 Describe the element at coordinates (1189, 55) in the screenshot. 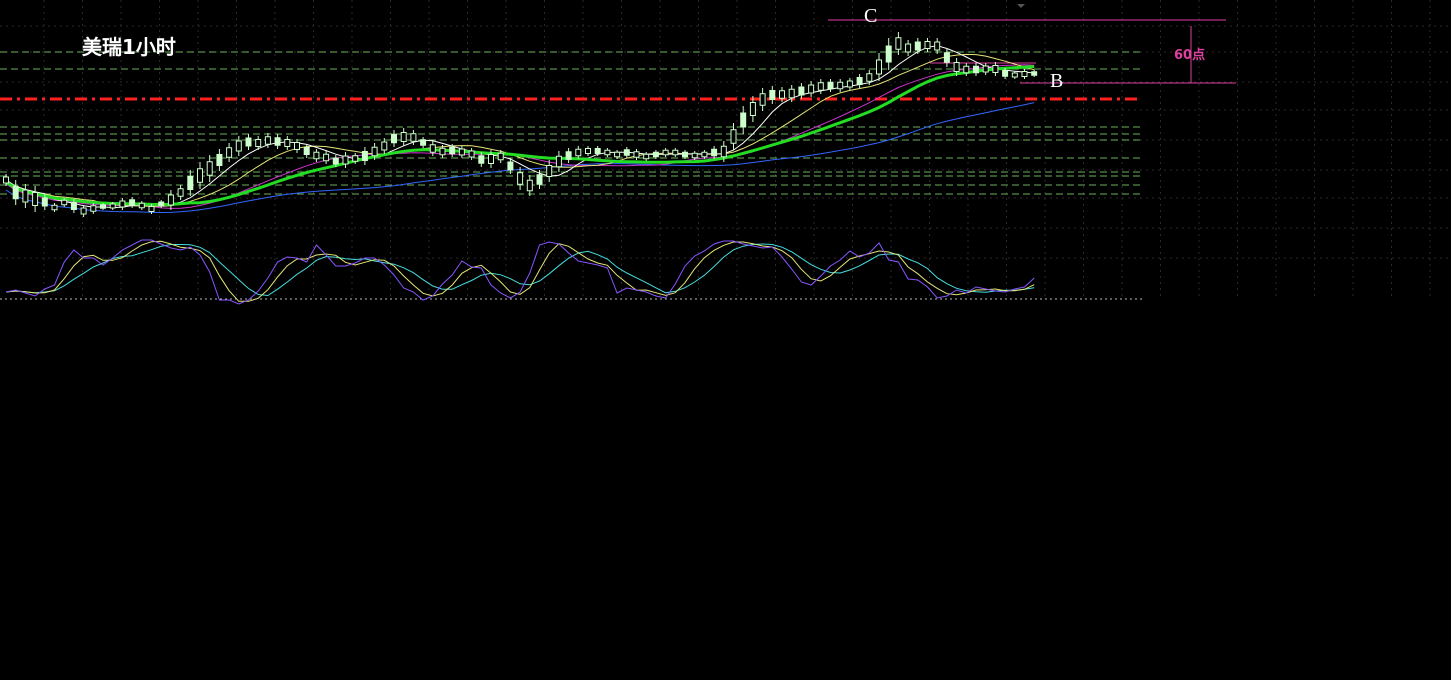

I see `range-label: 60点` at that location.